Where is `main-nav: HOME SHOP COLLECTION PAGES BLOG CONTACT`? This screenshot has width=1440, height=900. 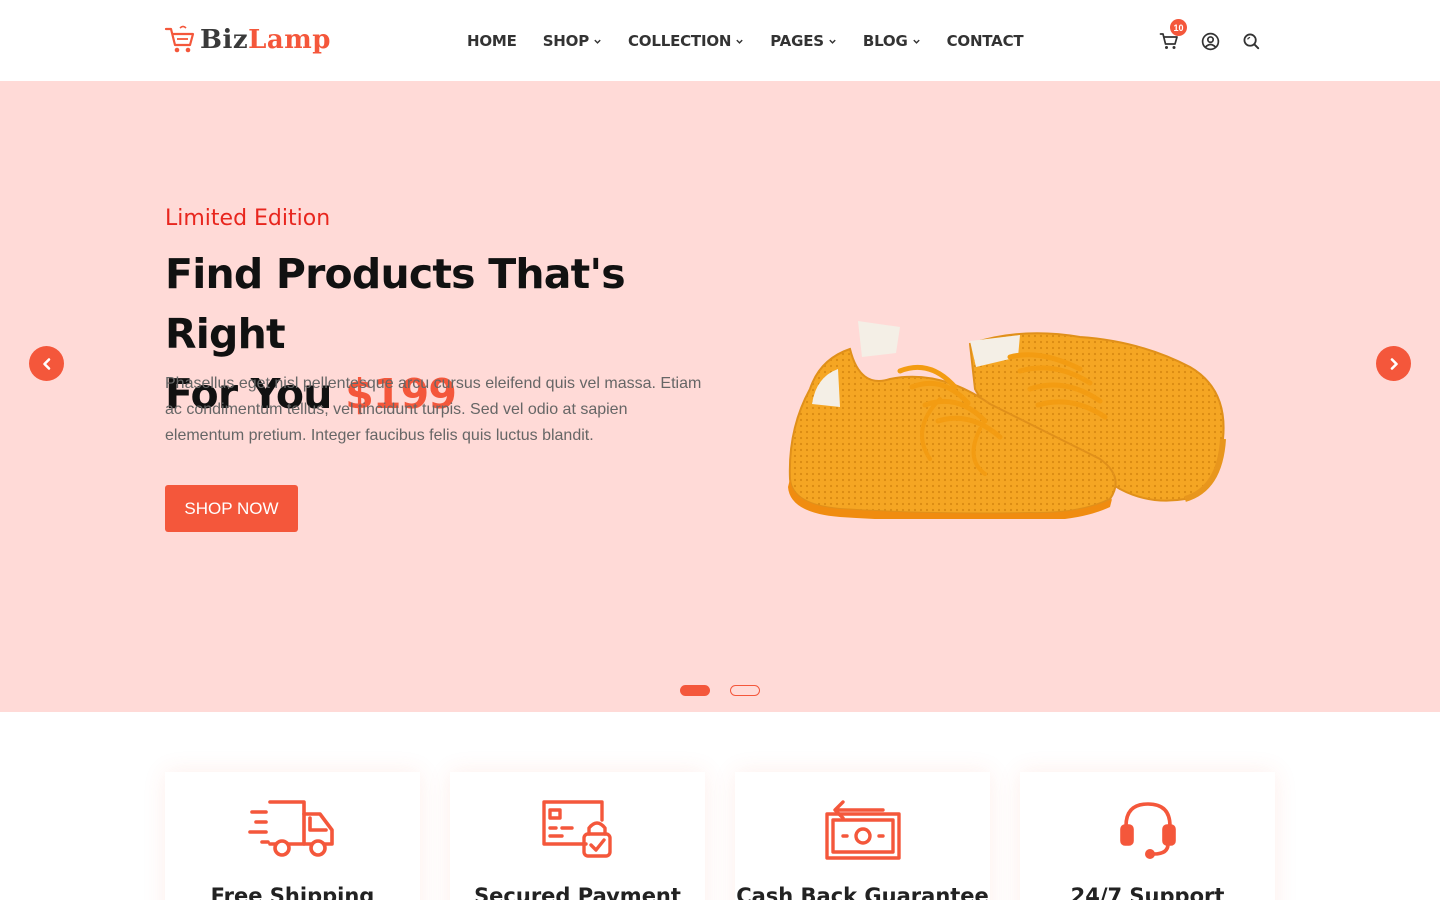
main-nav: HOME SHOP COLLECTION PAGES BLOG CONTACT is located at coordinates (758, 41).